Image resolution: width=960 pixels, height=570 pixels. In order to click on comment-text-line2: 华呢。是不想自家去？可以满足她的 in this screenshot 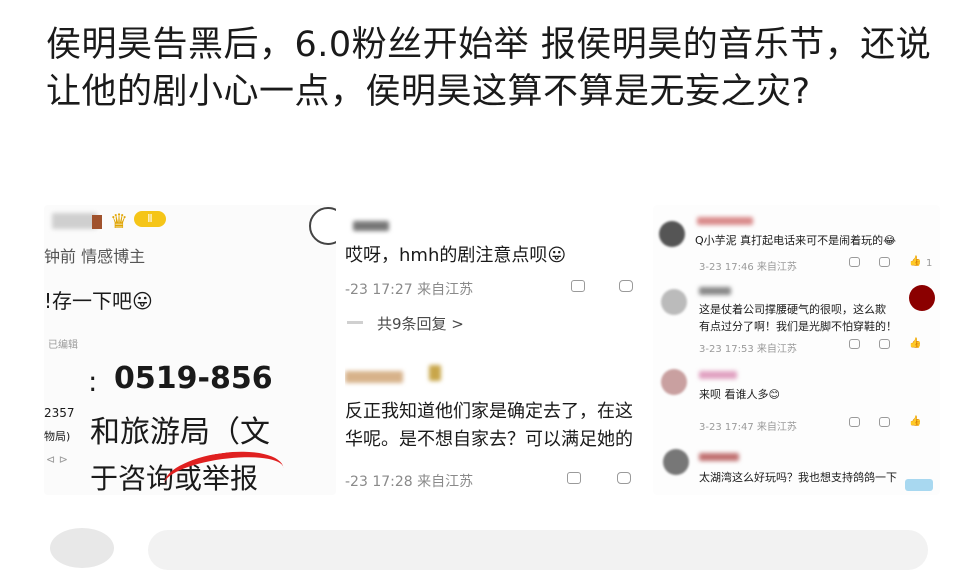, I will do `click(489, 439)`.